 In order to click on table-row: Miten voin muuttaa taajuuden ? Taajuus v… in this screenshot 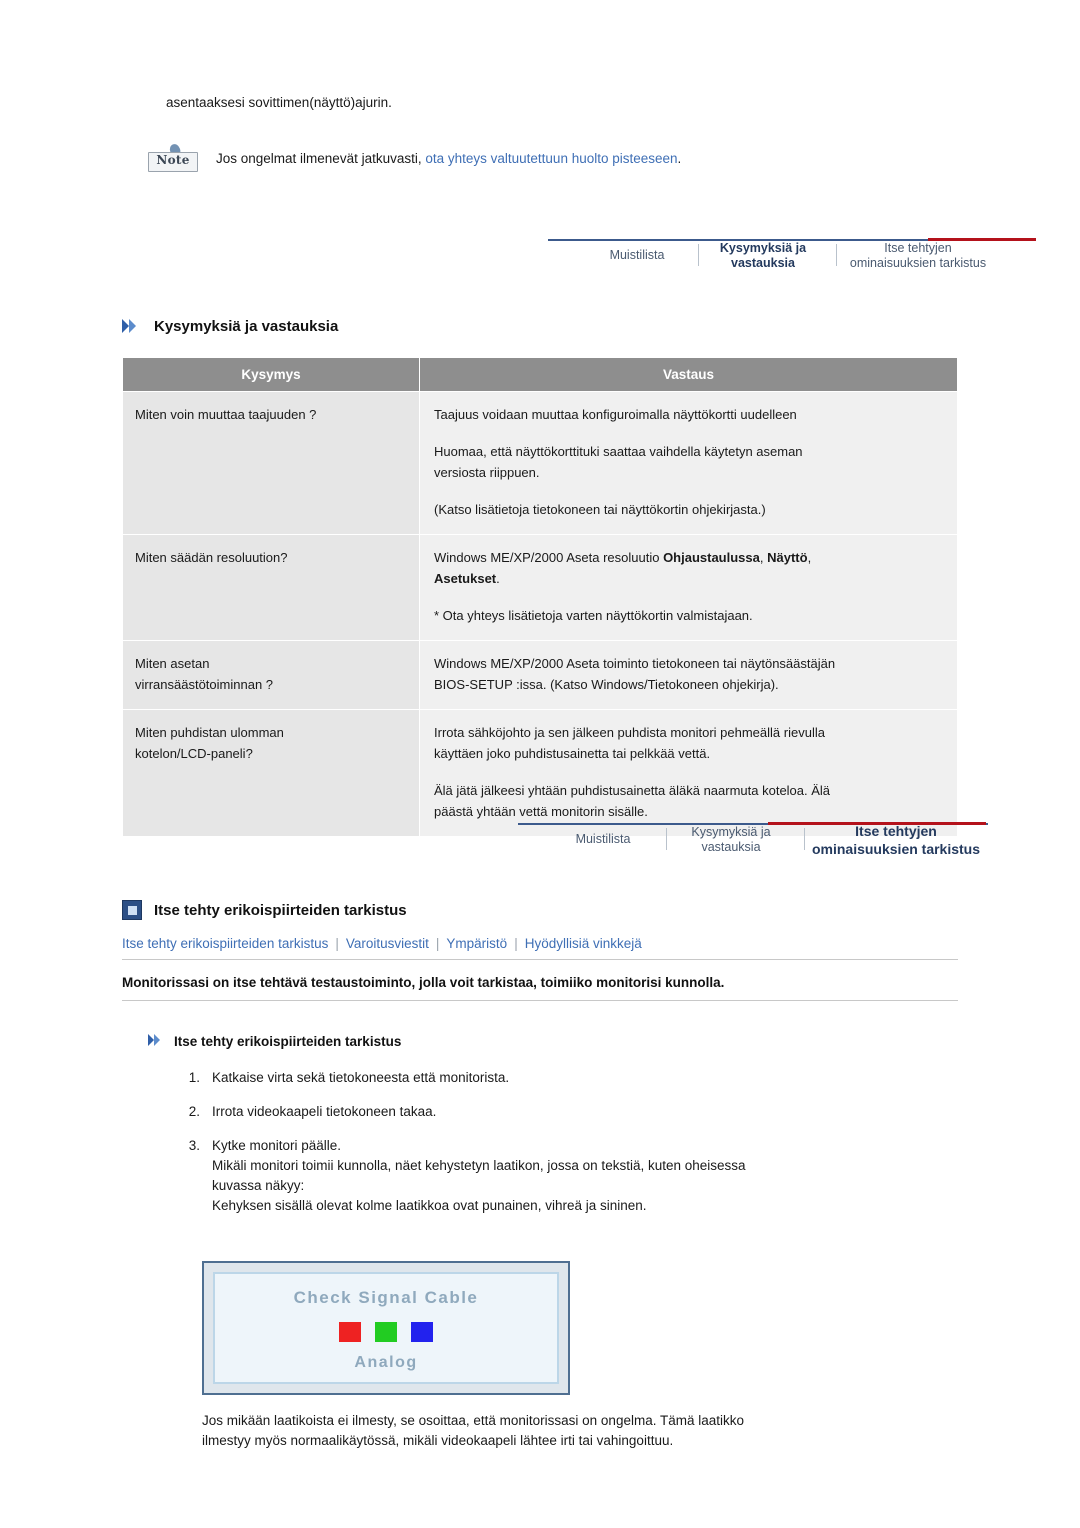, I will do `click(540, 463)`.